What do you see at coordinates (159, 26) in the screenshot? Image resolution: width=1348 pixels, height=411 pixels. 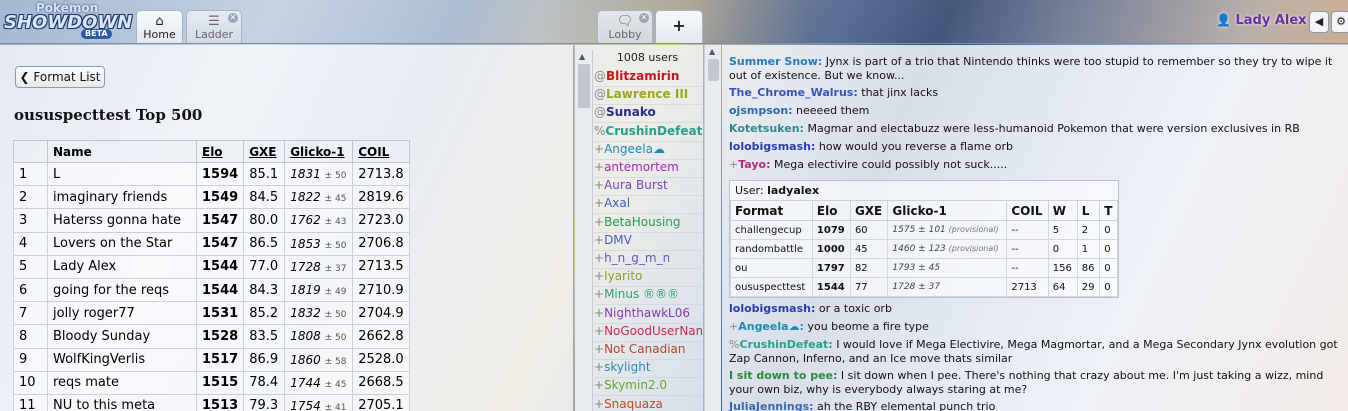 I see `tab-home: ⌂ Home` at bounding box center [159, 26].